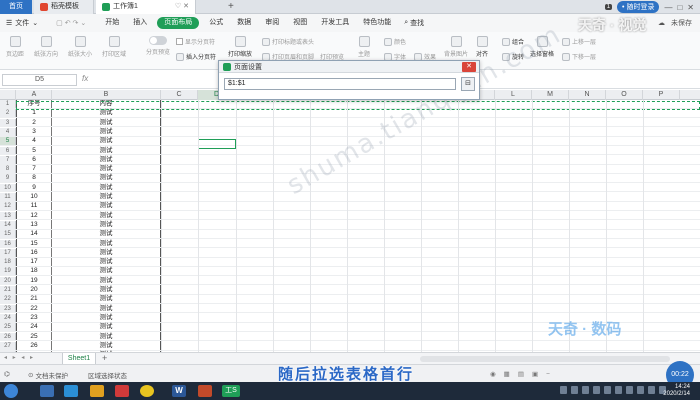 The height and width of the screenshot is (400, 700). What do you see at coordinates (140, 23) in the screenshot?
I see `menu-item-insert: 插入` at bounding box center [140, 23].